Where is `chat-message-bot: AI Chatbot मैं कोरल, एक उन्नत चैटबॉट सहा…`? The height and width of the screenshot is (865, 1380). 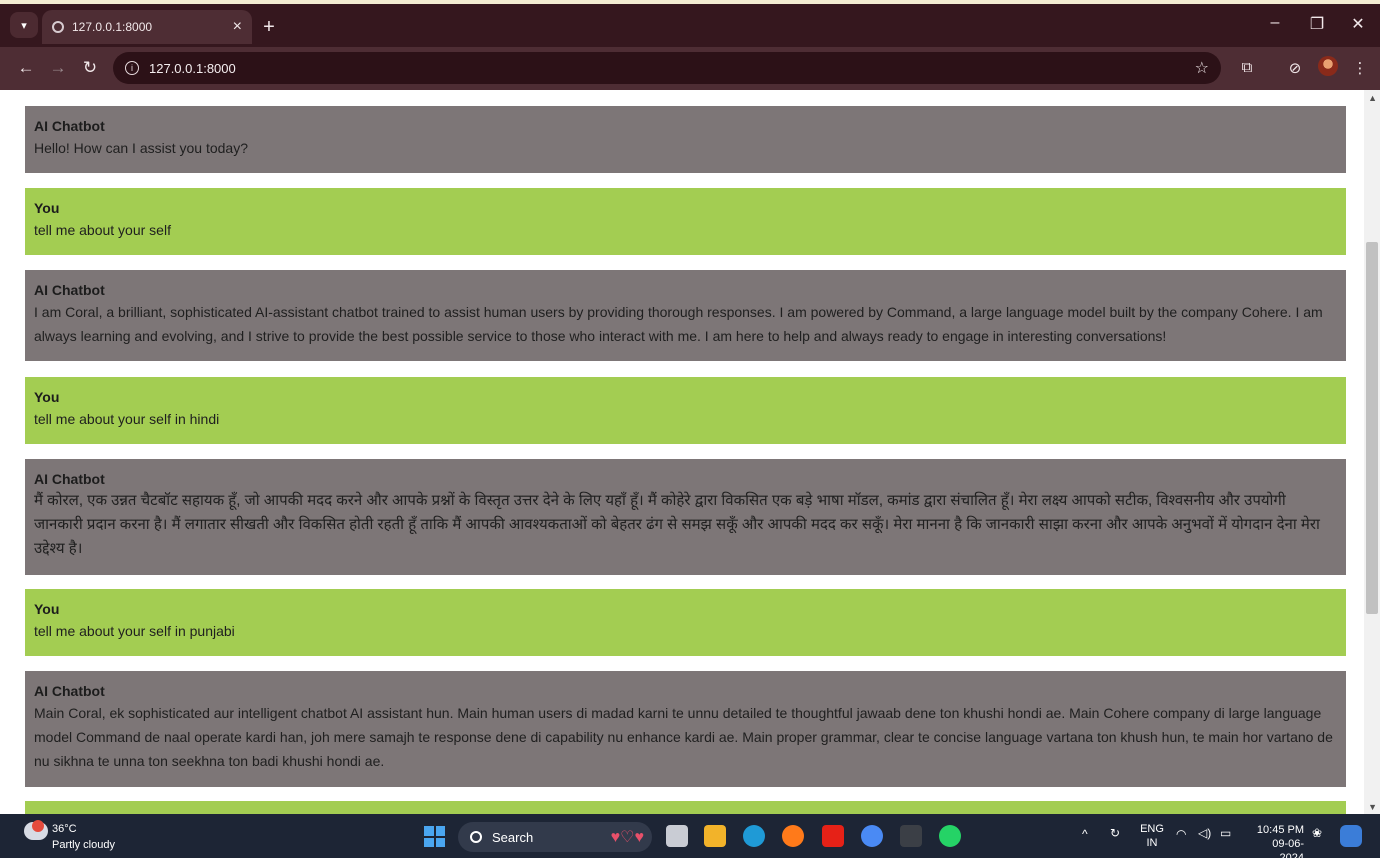 chat-message-bot: AI Chatbot मैं कोरल, एक उन्नत चैटबॉट सहा… is located at coordinates (685, 517).